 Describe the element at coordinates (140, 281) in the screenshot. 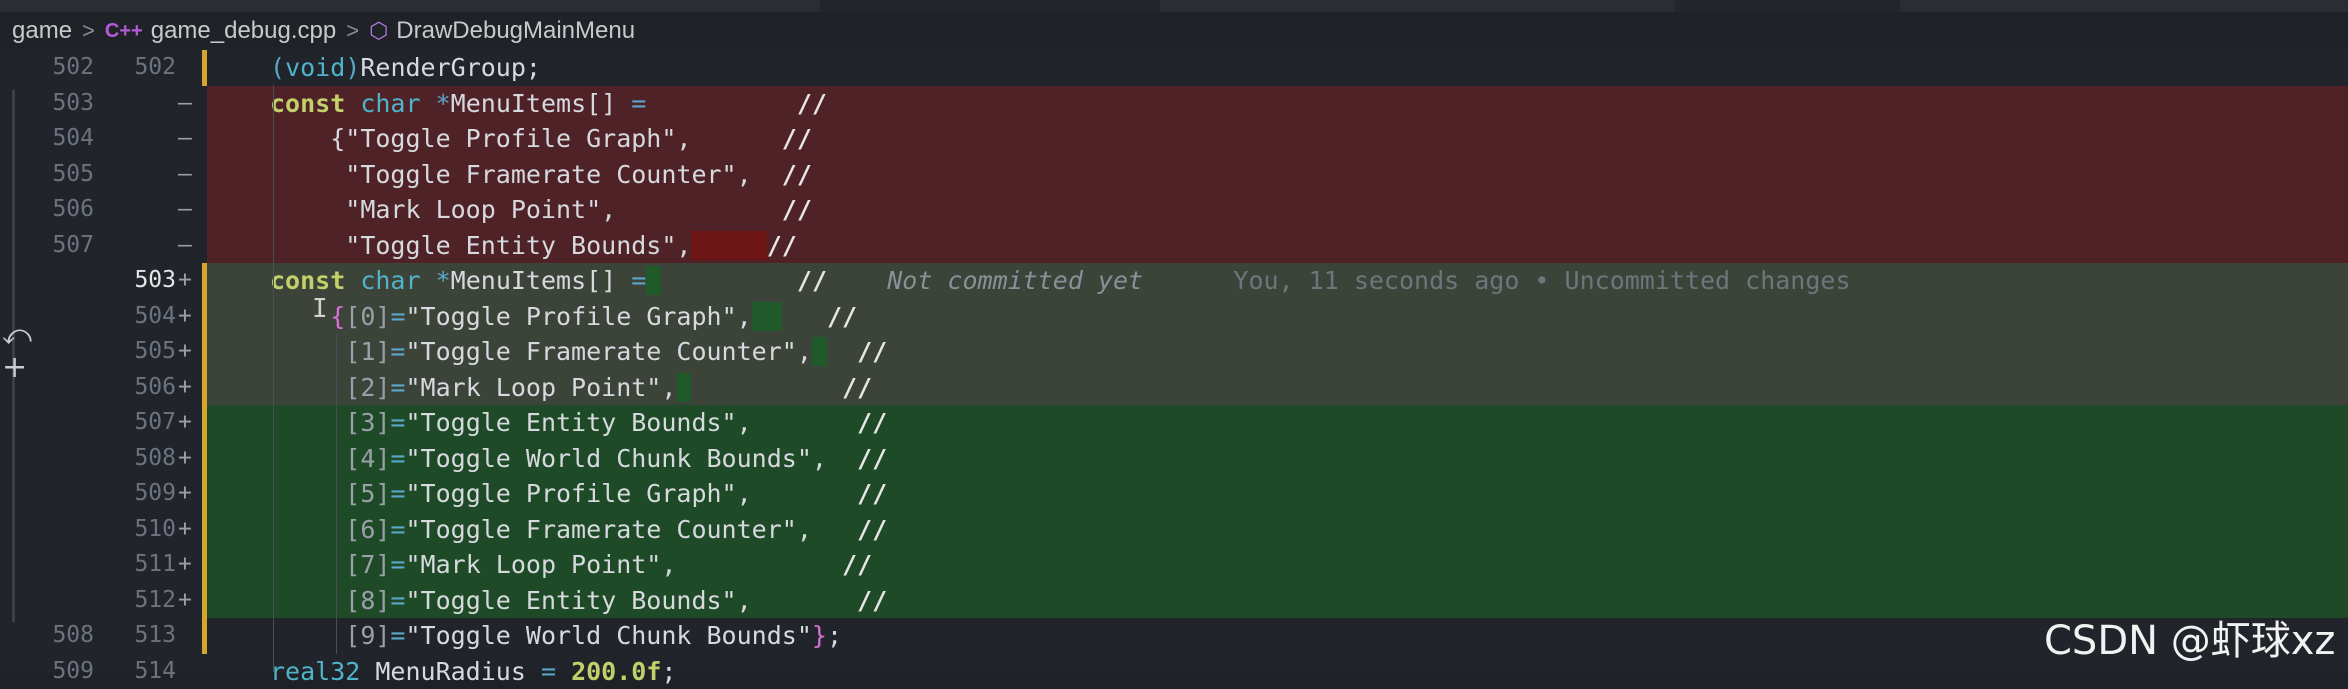

I see `new-line-number: 503` at that location.